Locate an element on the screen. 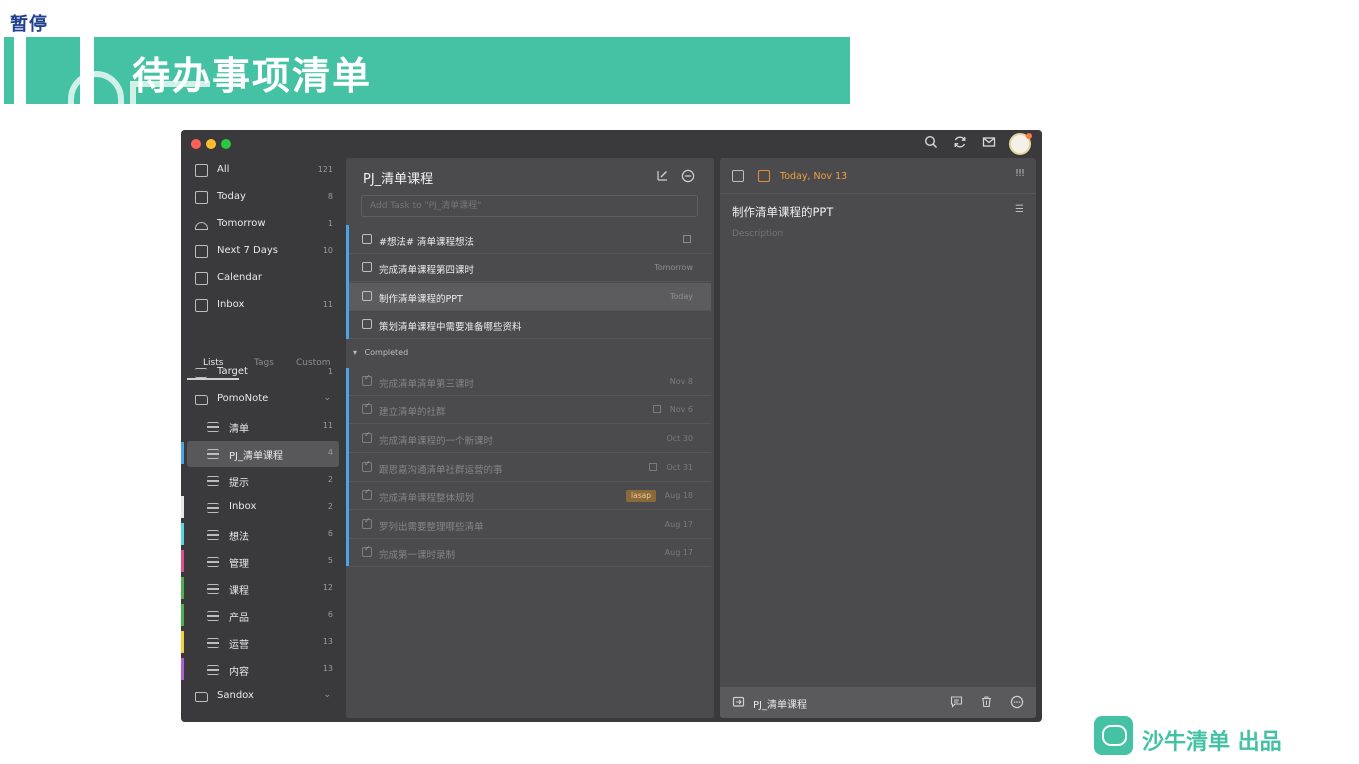  sidebar-item-next-7-days: Next 7 Days 10 is located at coordinates (263, 252).